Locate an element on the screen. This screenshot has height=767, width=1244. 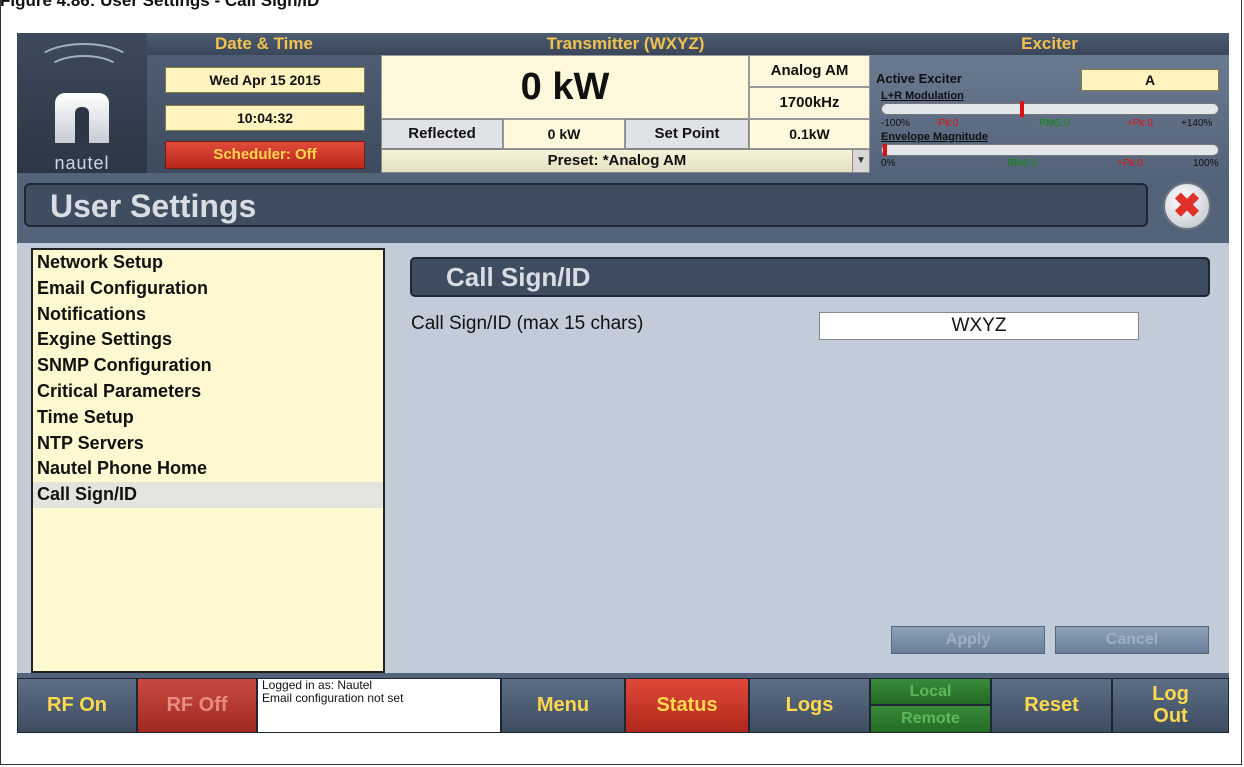
envelope-label: Envelope Magnitude is located at coordinates (934, 137).